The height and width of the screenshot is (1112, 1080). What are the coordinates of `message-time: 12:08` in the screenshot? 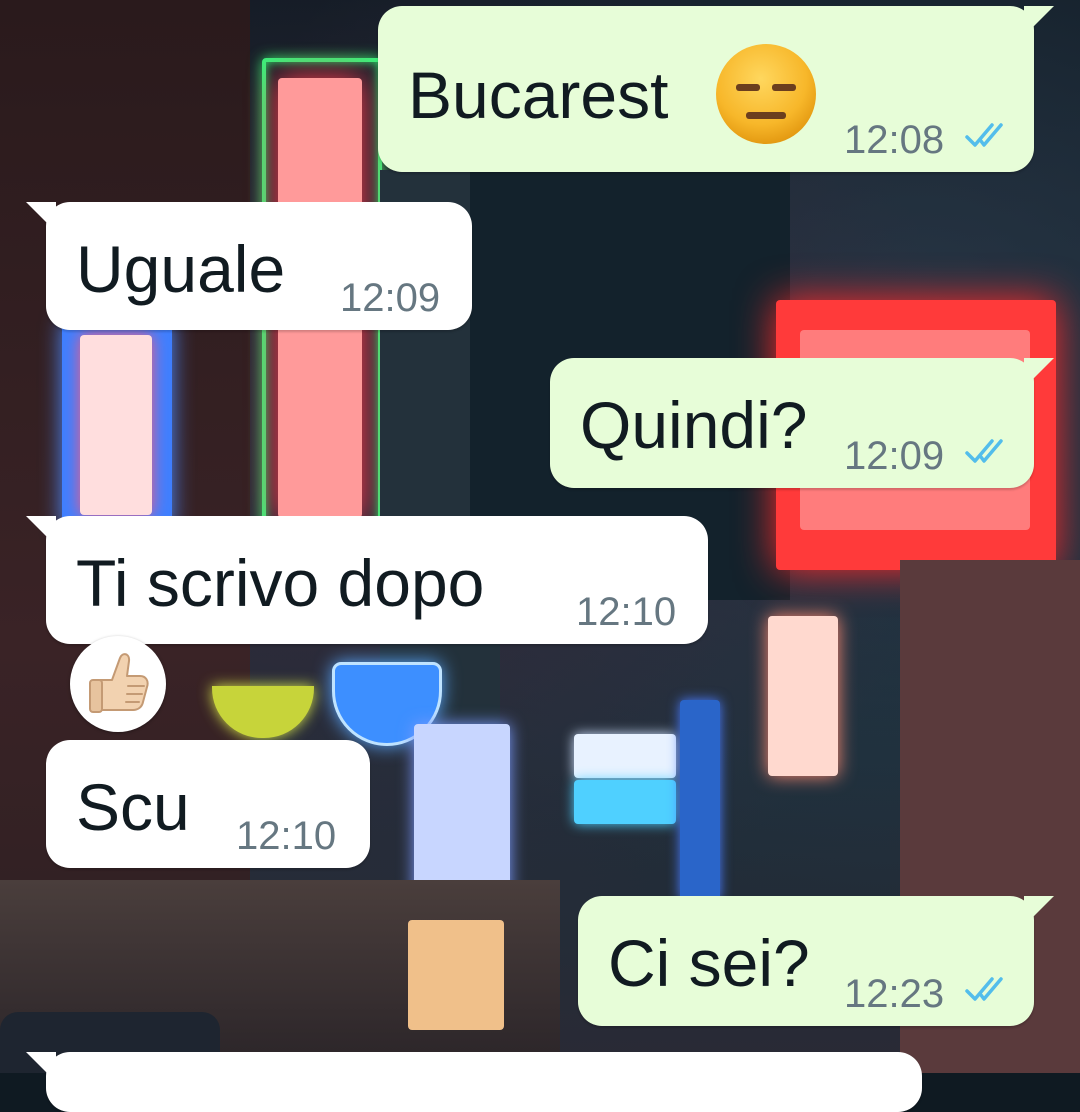 It's located at (894, 140).